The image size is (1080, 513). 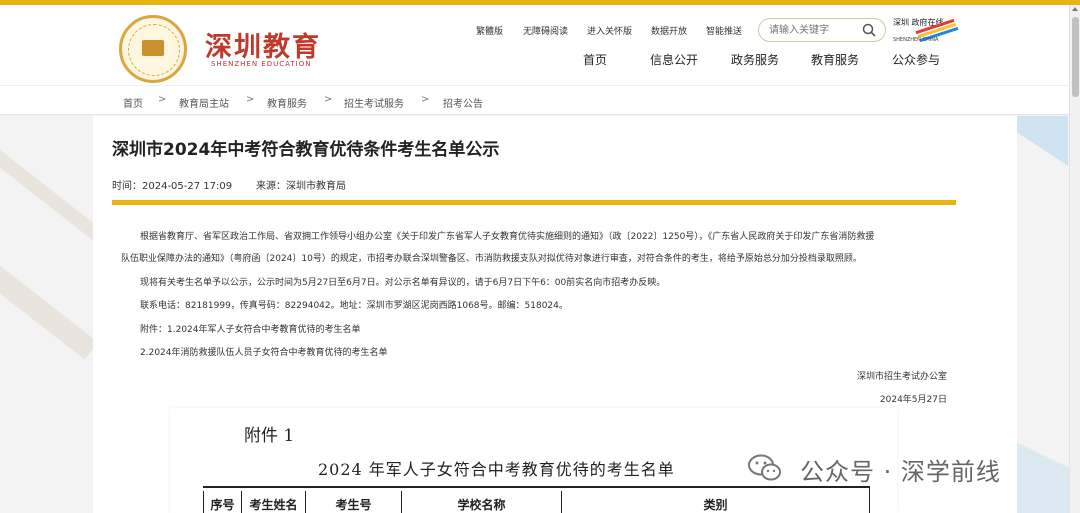 What do you see at coordinates (715, 502) in the screenshot?
I see `table-header-category: 类别` at bounding box center [715, 502].